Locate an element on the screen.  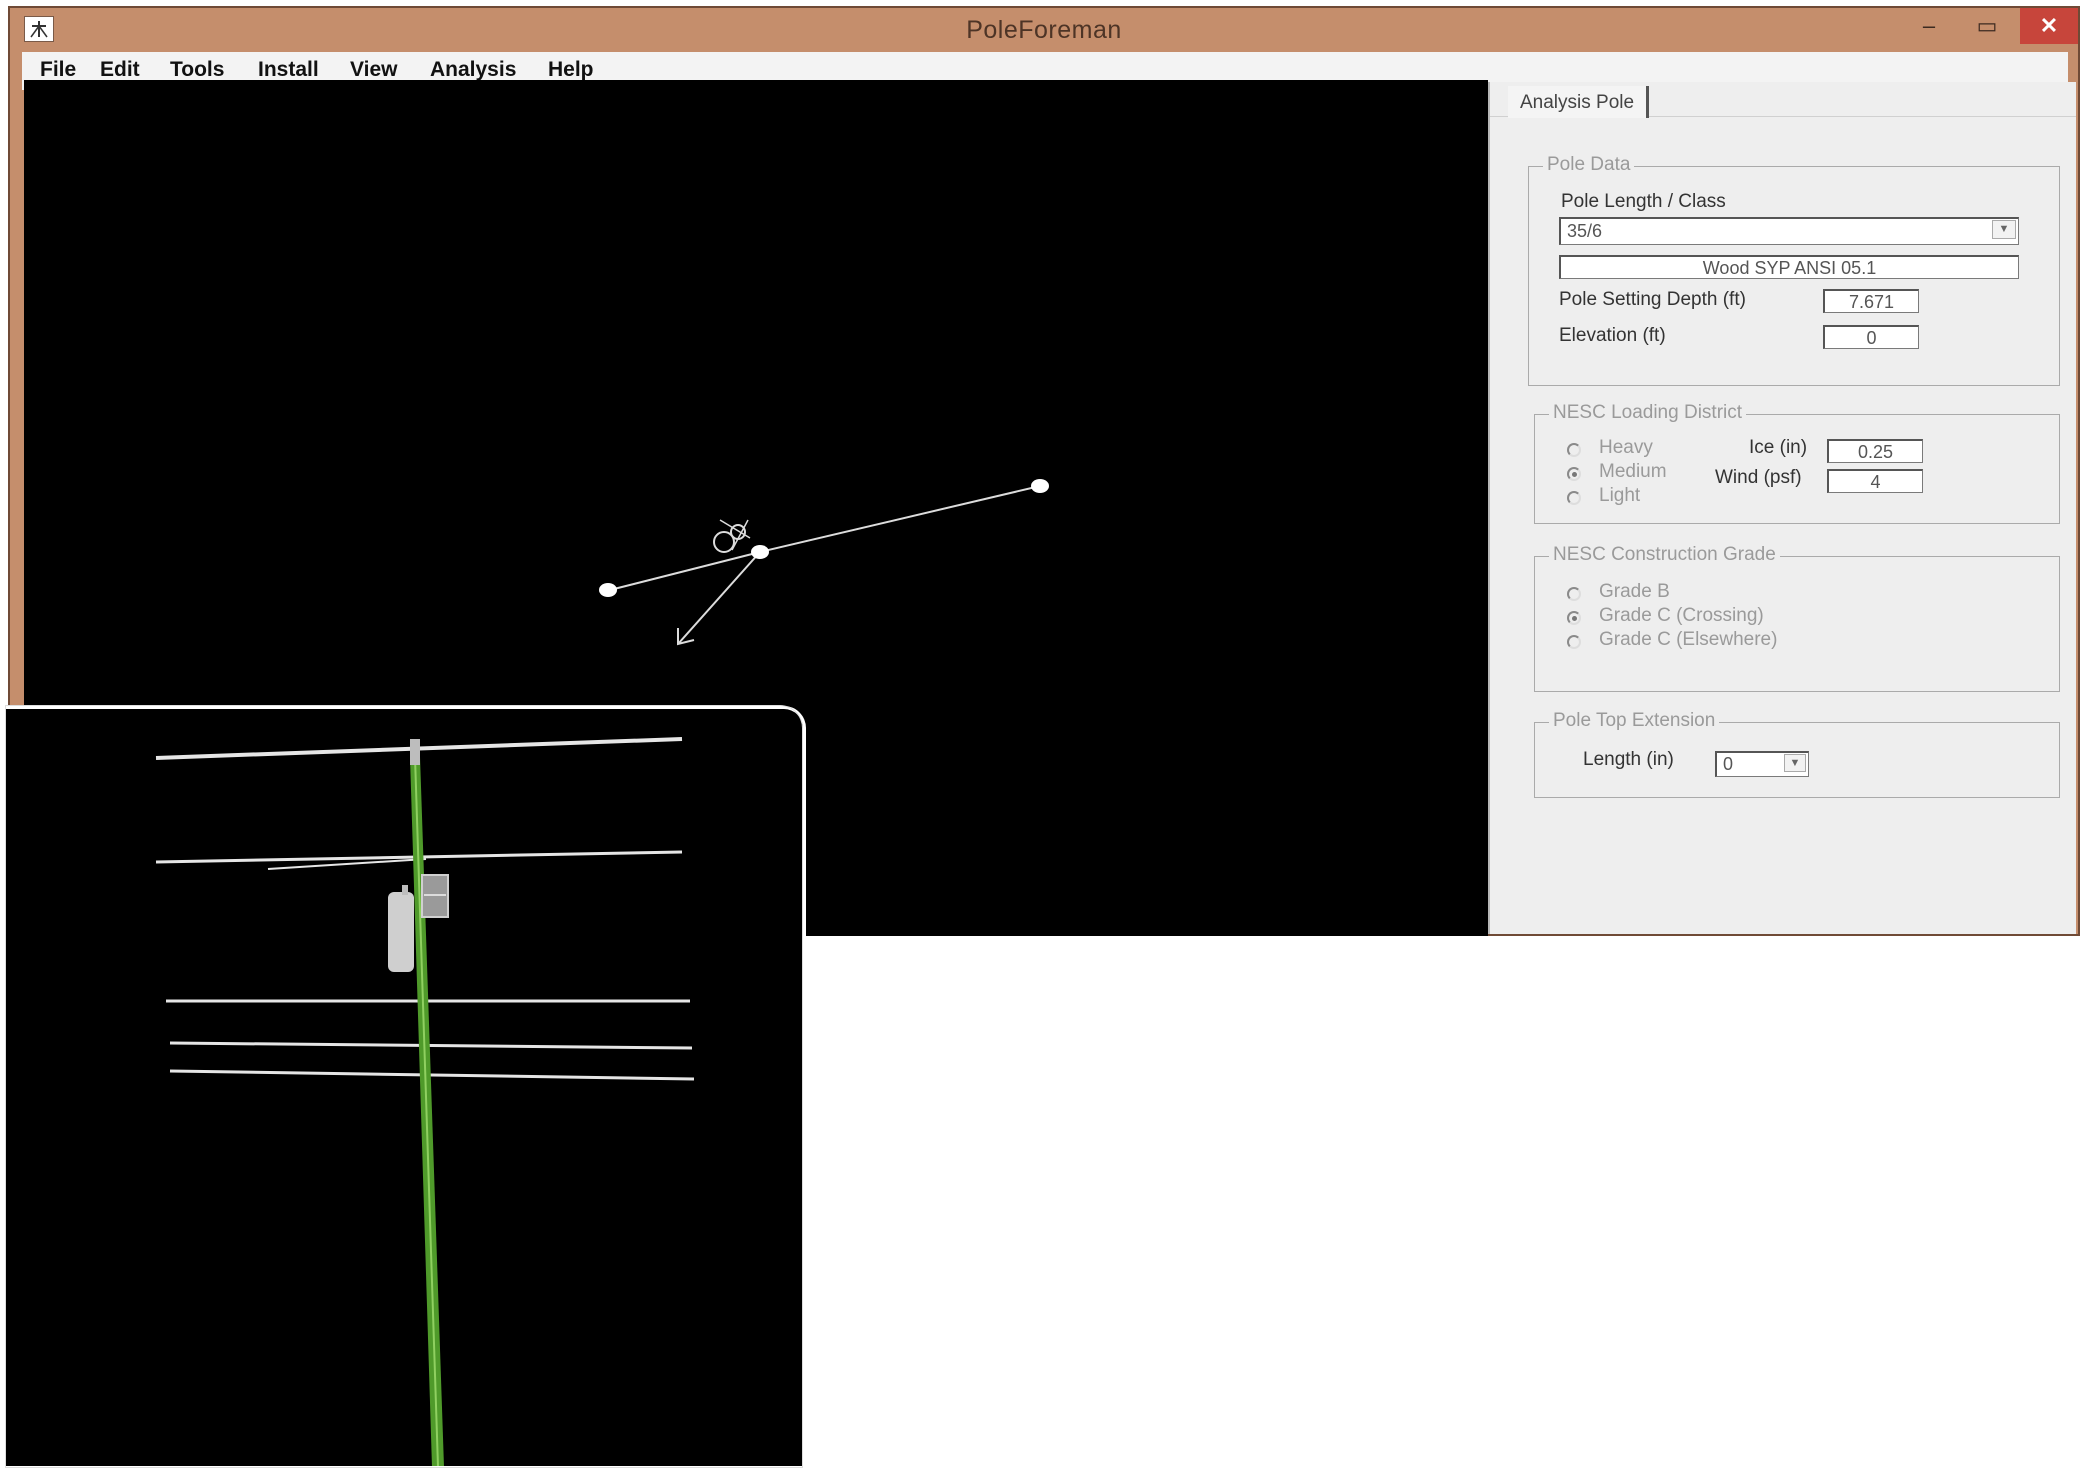
pole-length-class-select: 35/6 ▼ is located at coordinates (1789, 231).